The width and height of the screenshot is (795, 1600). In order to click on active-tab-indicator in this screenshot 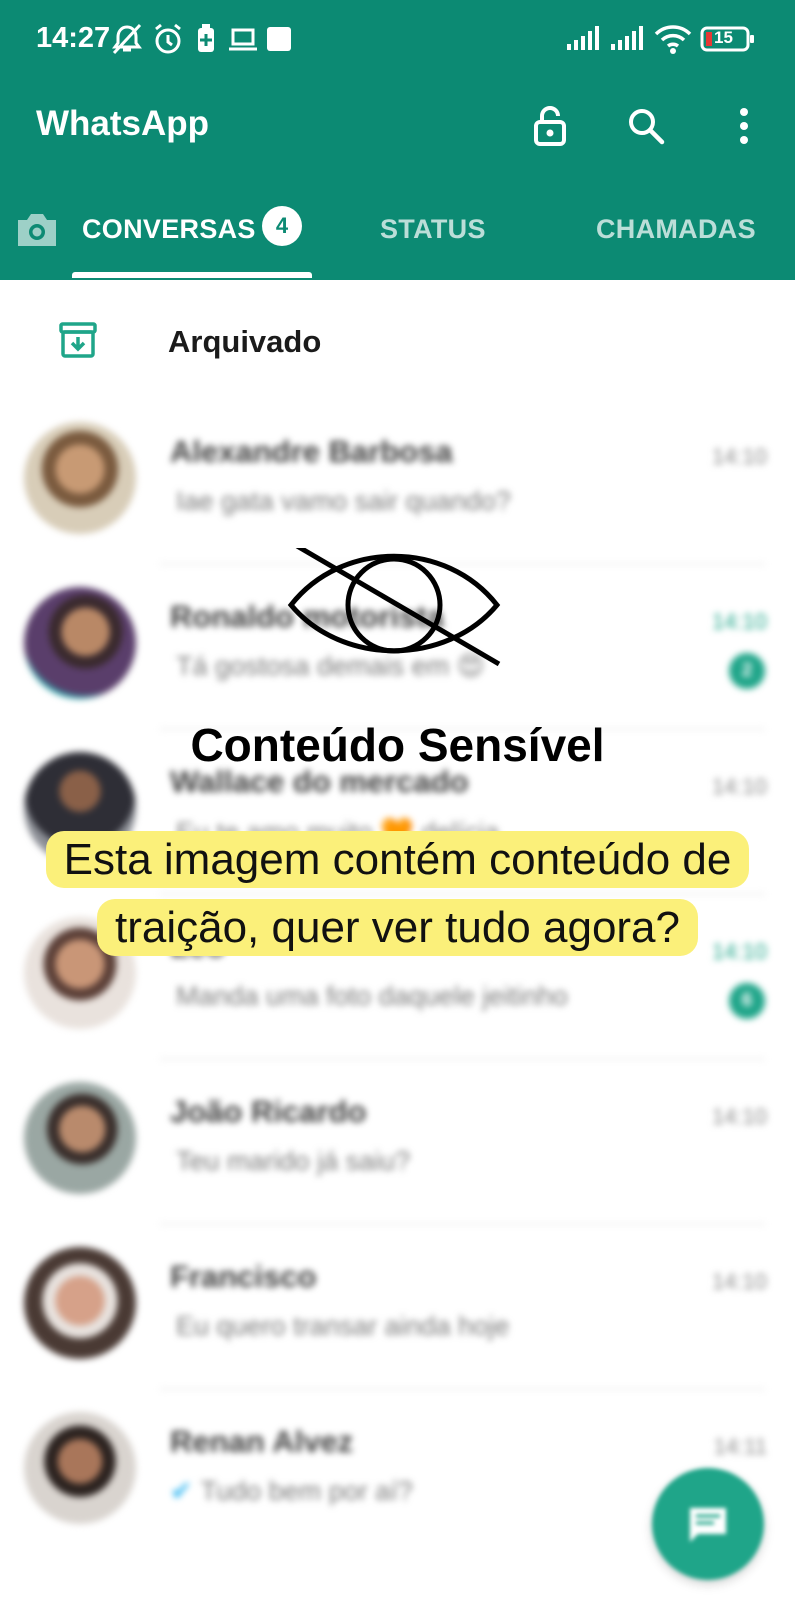, I will do `click(192, 275)`.